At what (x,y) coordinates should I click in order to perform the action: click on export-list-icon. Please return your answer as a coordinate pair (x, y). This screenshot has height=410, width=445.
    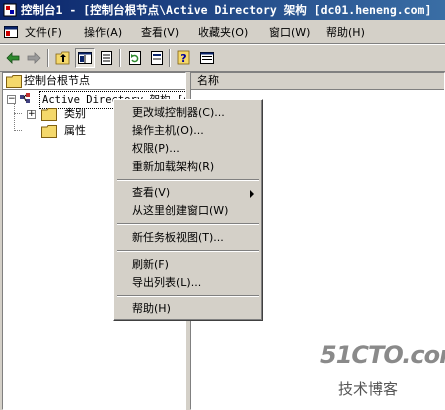
    Looking at the image, I should click on (106, 58).